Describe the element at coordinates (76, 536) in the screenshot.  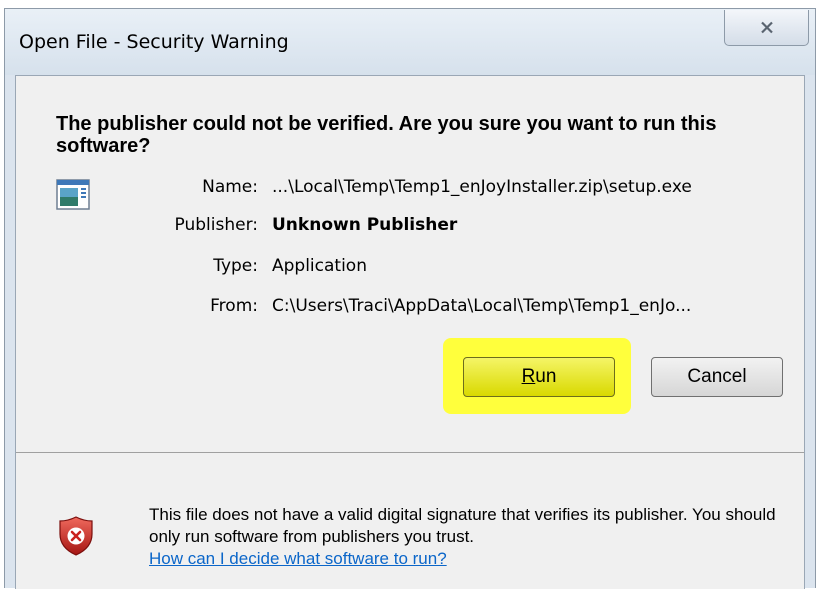
I see `security-shield-icon` at that location.